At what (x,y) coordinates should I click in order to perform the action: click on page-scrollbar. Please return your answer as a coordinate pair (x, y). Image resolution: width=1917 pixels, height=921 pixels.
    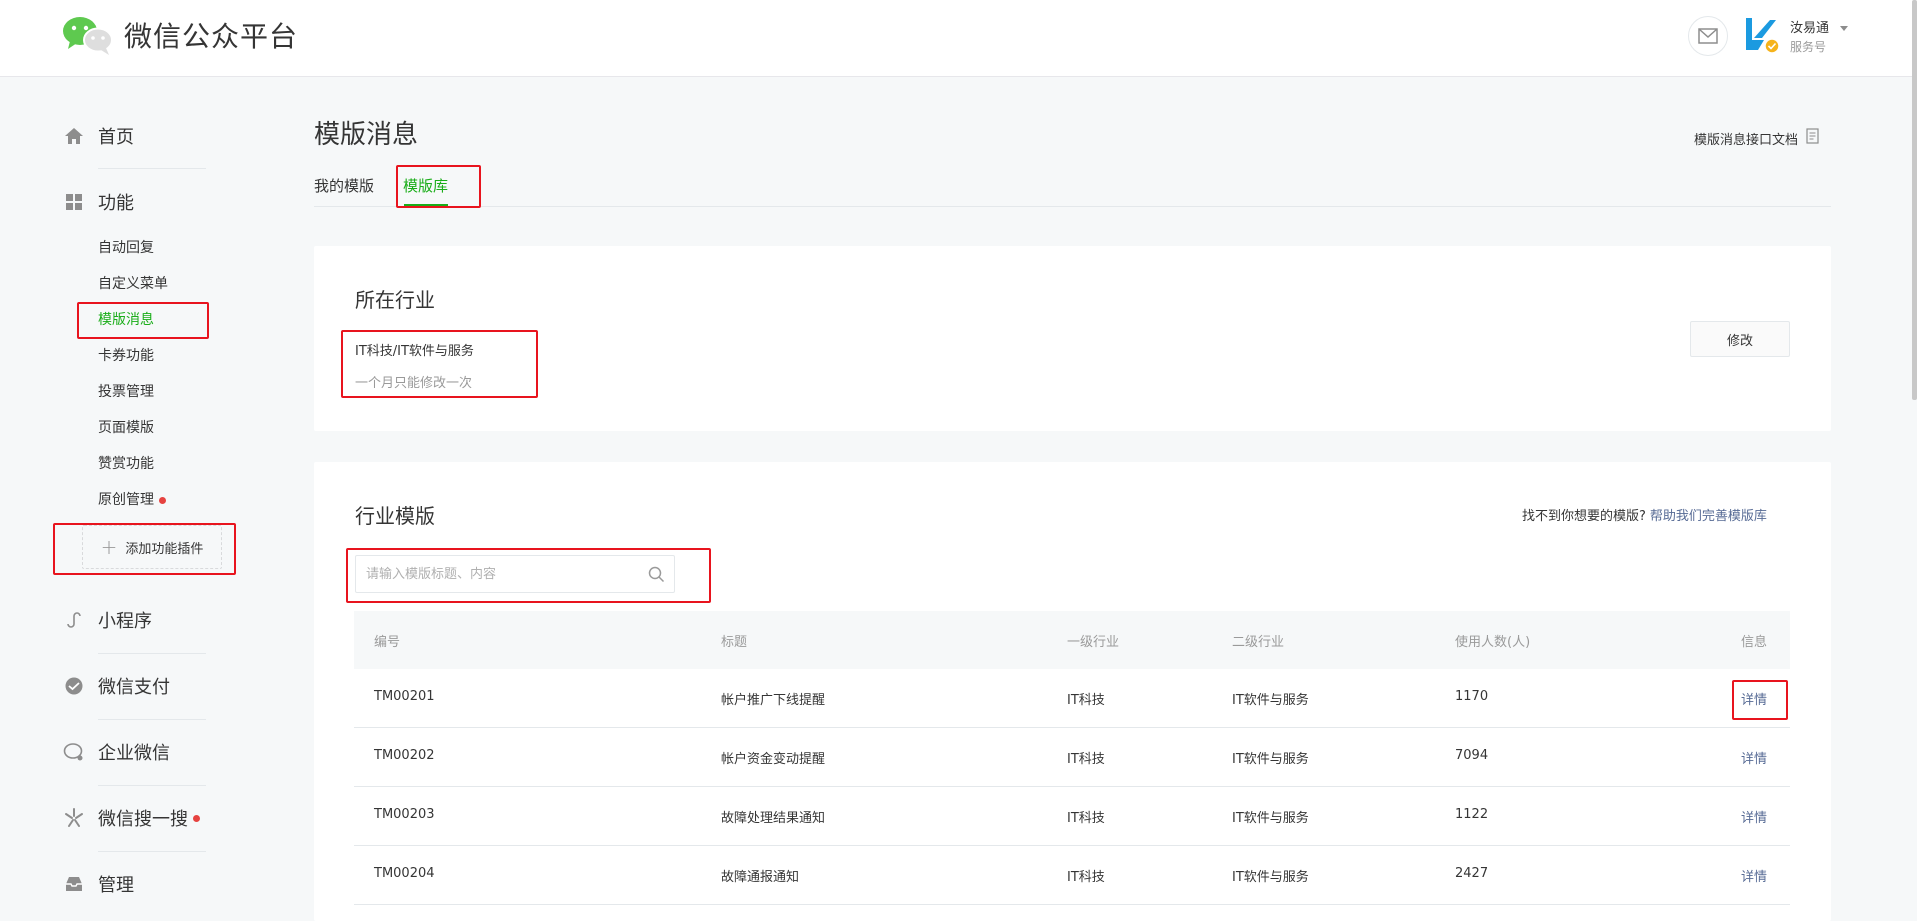
    Looking at the image, I should click on (1914, 200).